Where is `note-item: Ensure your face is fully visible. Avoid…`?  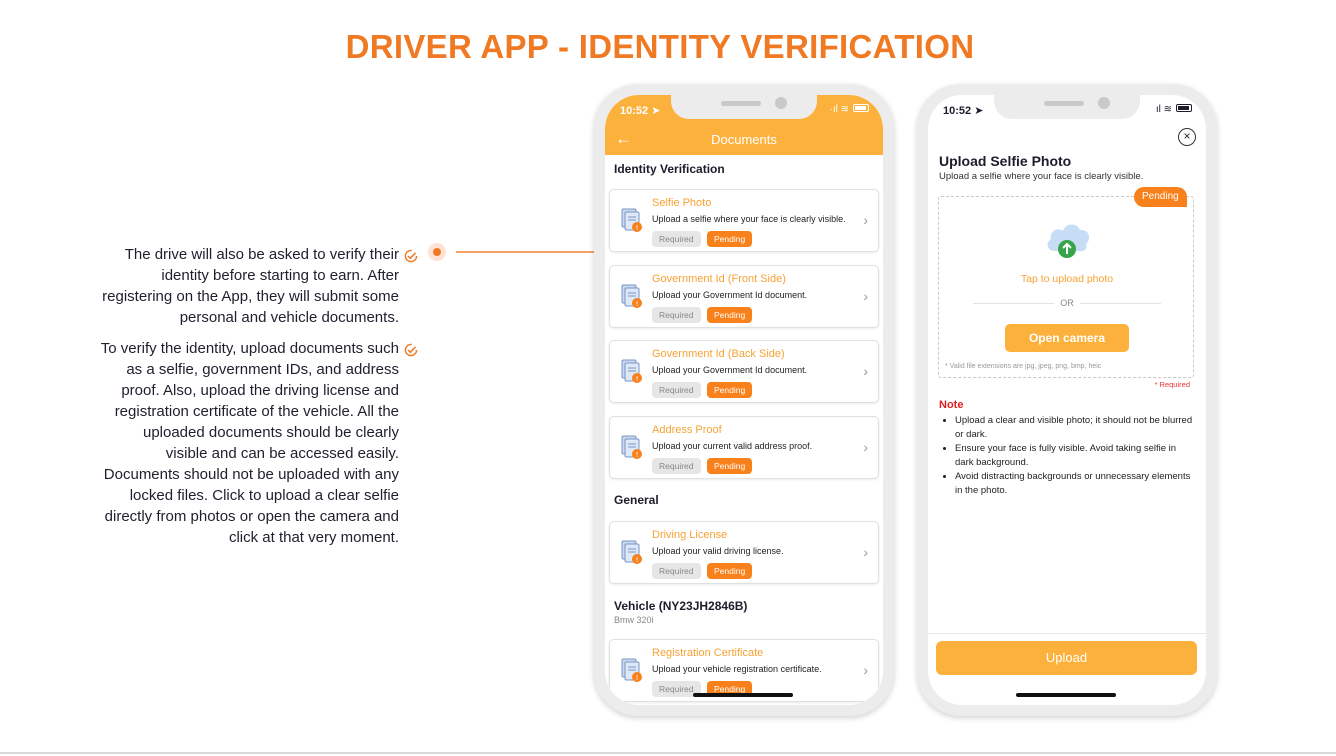 note-item: Ensure your face is fully visible. Avoid… is located at coordinates (1075, 456).